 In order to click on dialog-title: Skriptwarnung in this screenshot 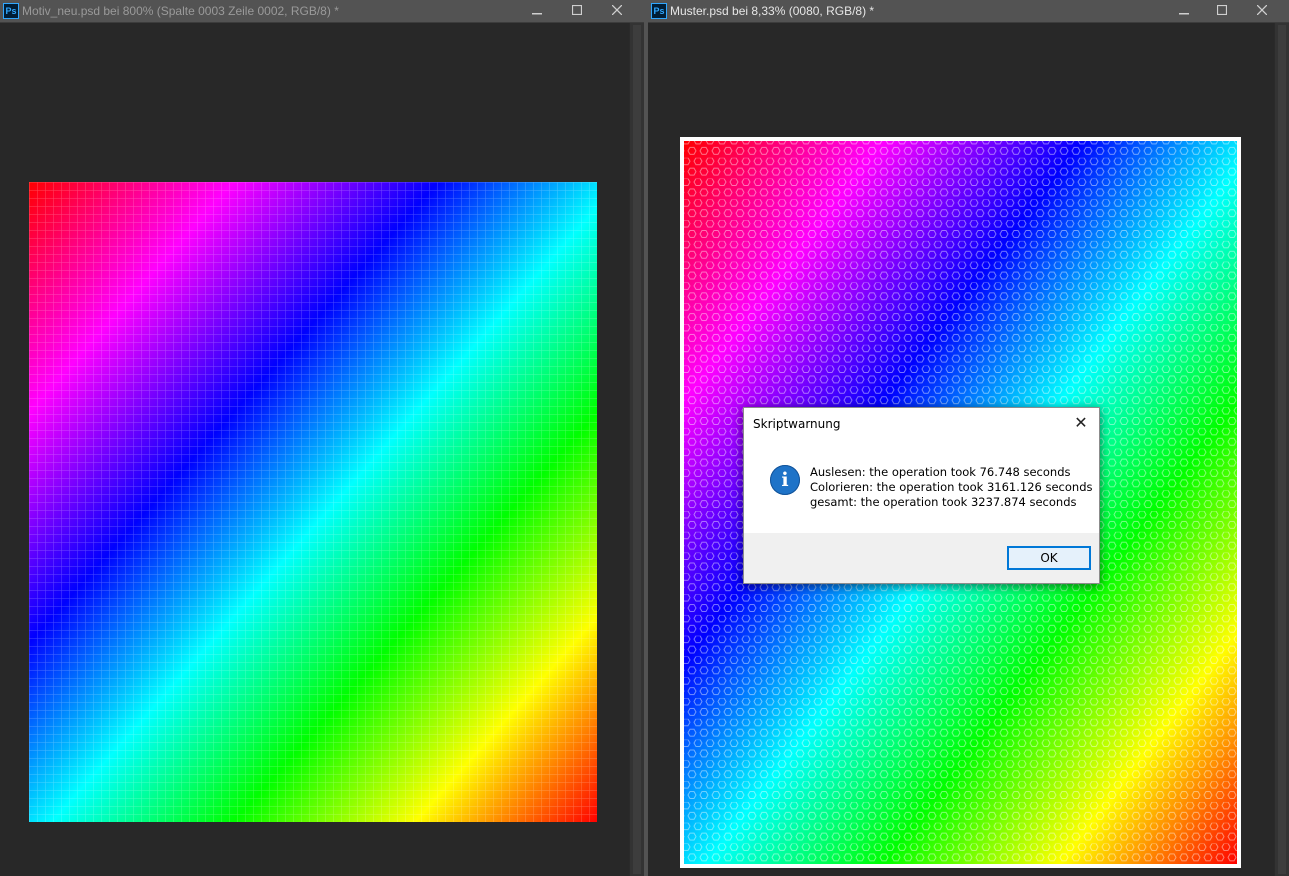, I will do `click(797, 424)`.